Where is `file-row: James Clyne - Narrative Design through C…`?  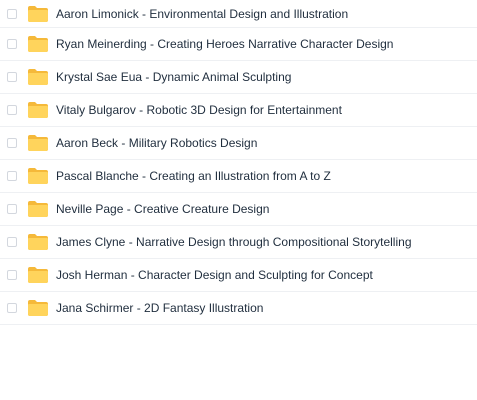 file-row: James Clyne - Narrative Design through C… is located at coordinates (238, 242).